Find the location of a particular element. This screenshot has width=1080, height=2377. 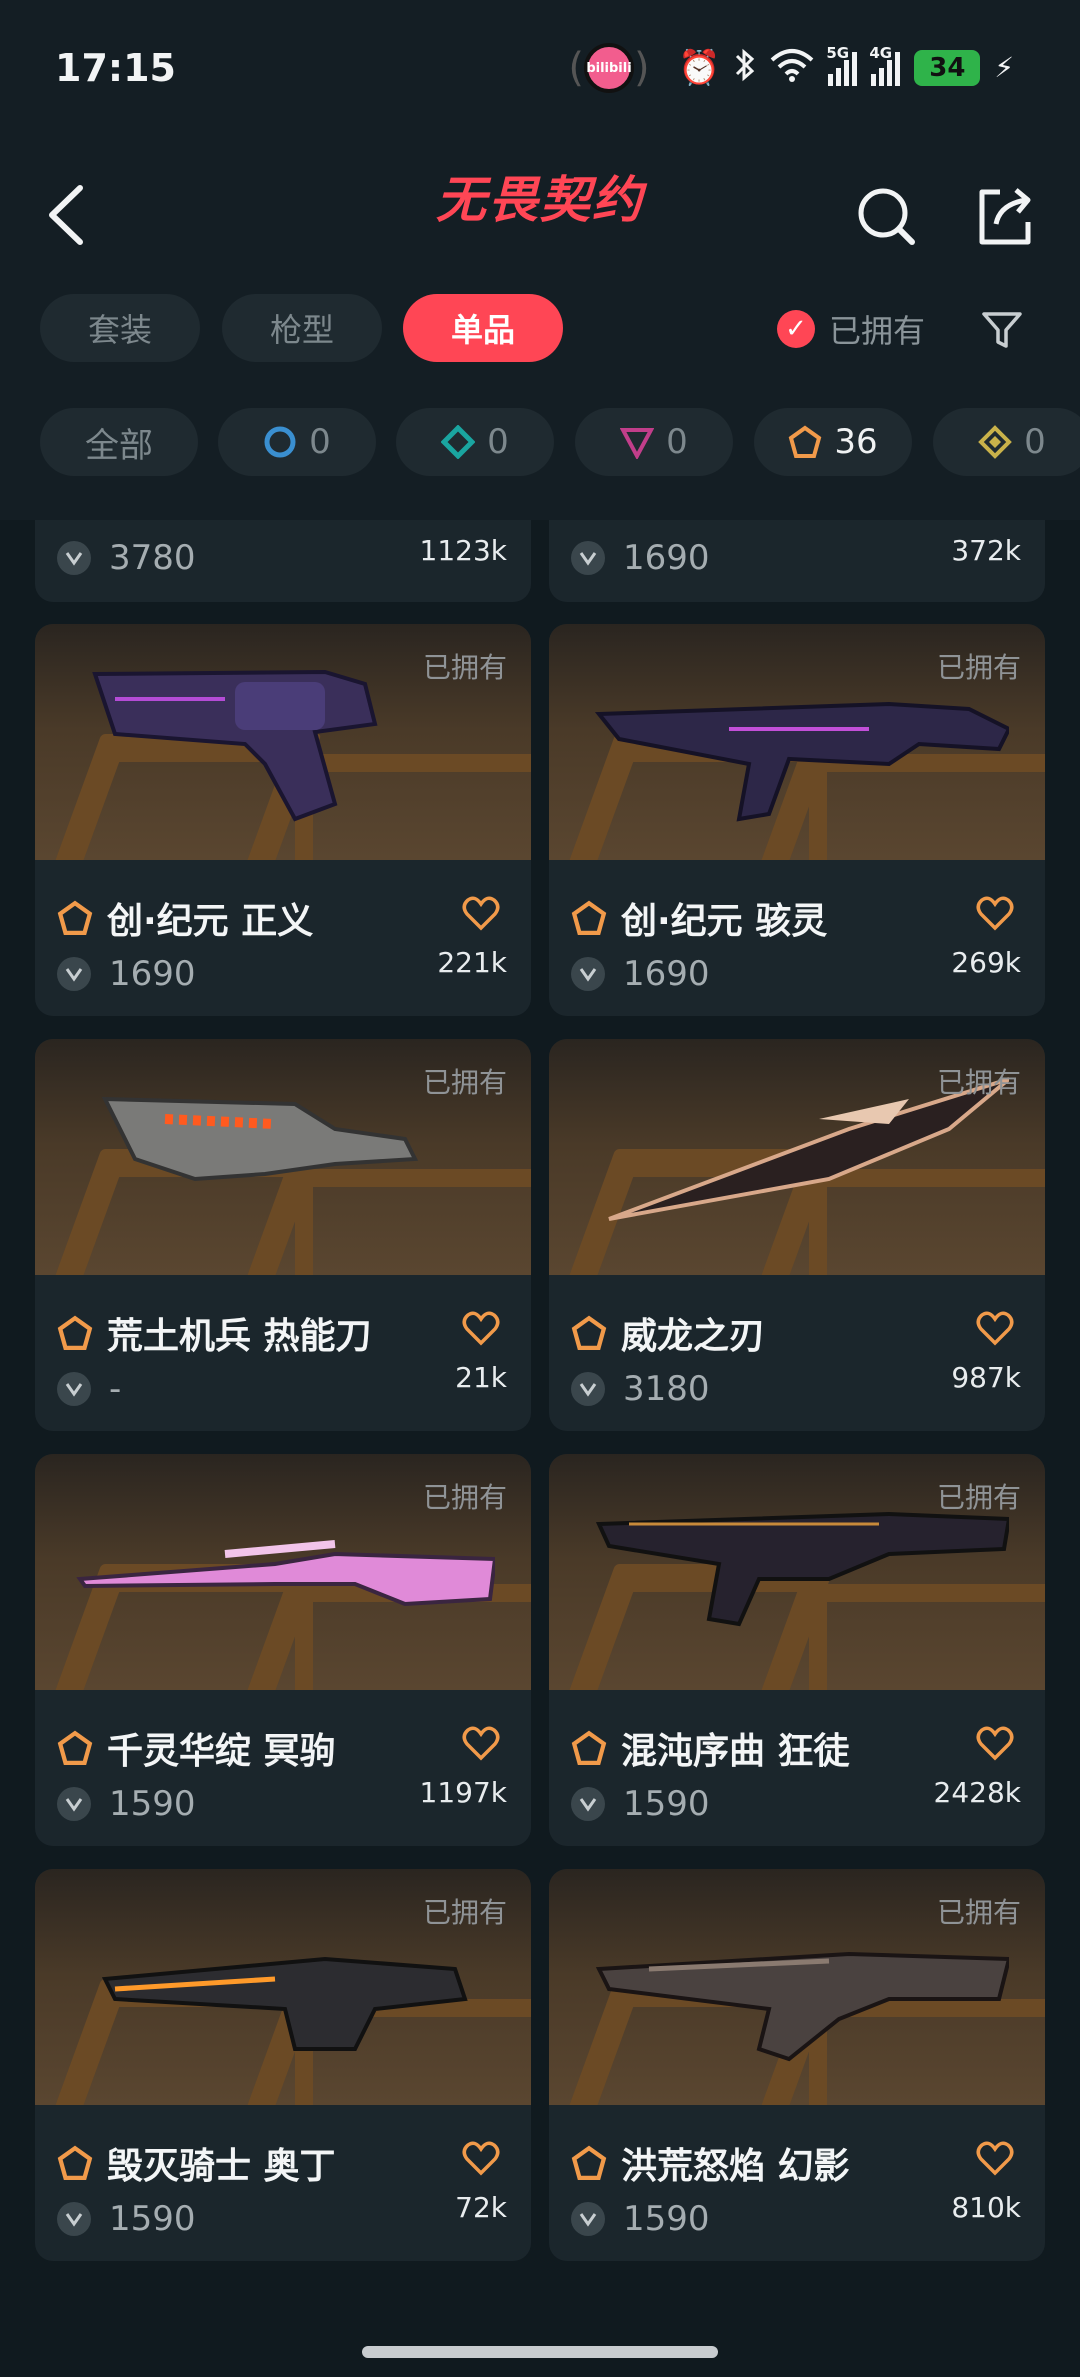

skin-name: 洪荒怒焰 幻影 is located at coordinates (735, 2166).